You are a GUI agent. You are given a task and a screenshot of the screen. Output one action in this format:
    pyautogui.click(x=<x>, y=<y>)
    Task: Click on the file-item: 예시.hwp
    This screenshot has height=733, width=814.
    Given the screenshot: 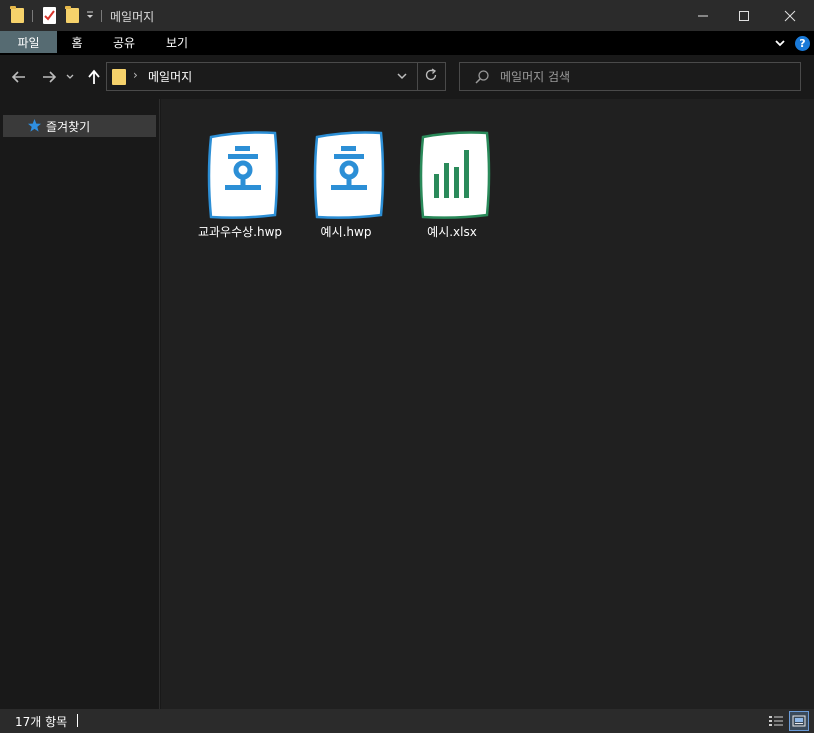 What is the action you would take?
    pyautogui.click(x=346, y=183)
    